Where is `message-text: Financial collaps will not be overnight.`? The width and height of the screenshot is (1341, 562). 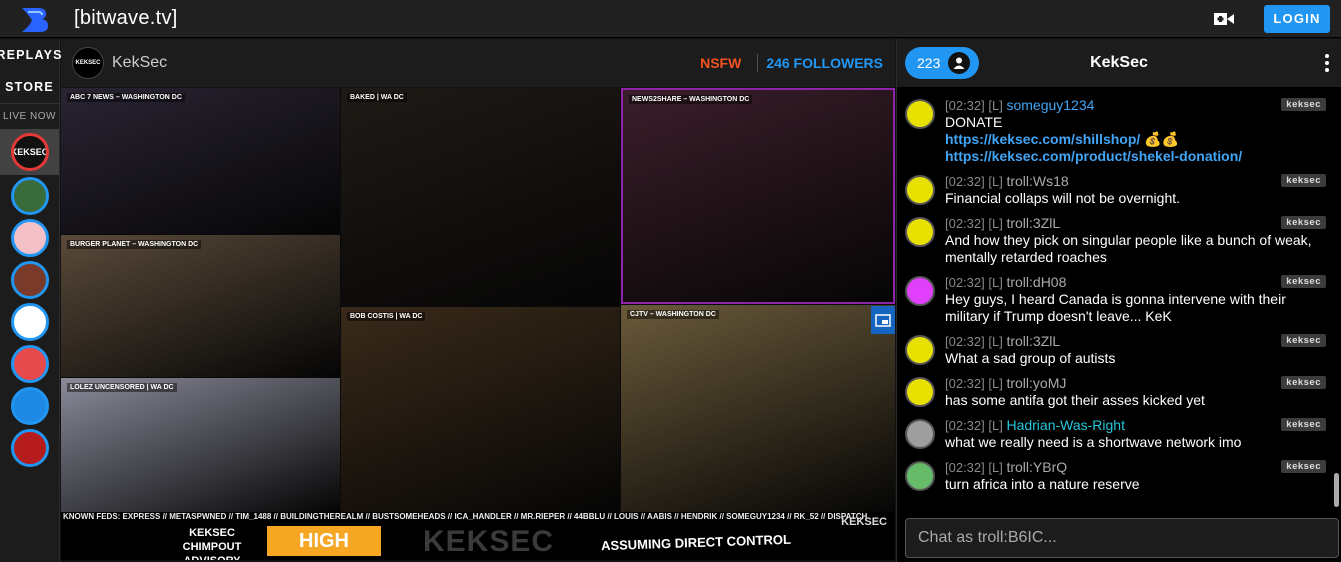 message-text: Financial collaps will not be overnight. is located at coordinates (1134, 198).